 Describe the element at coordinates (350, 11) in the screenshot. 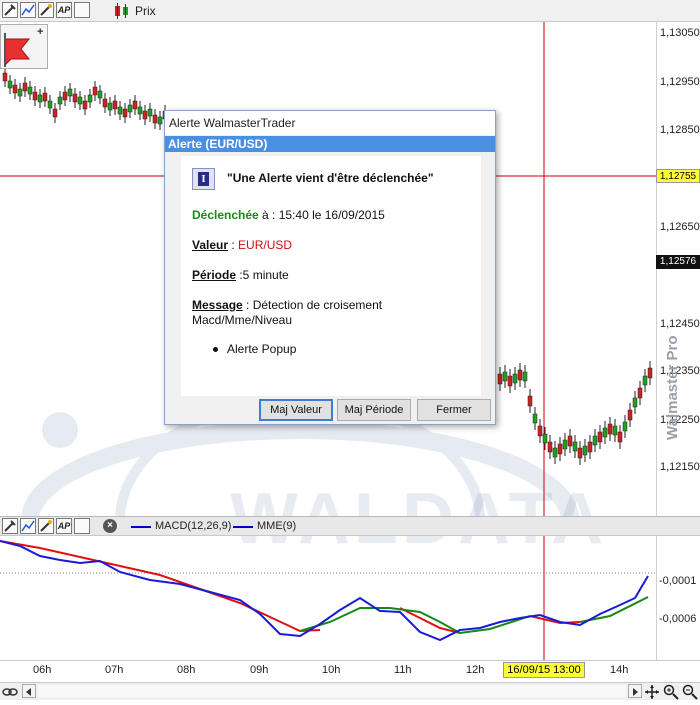

I see `chart-toolbar: AP Prix` at that location.